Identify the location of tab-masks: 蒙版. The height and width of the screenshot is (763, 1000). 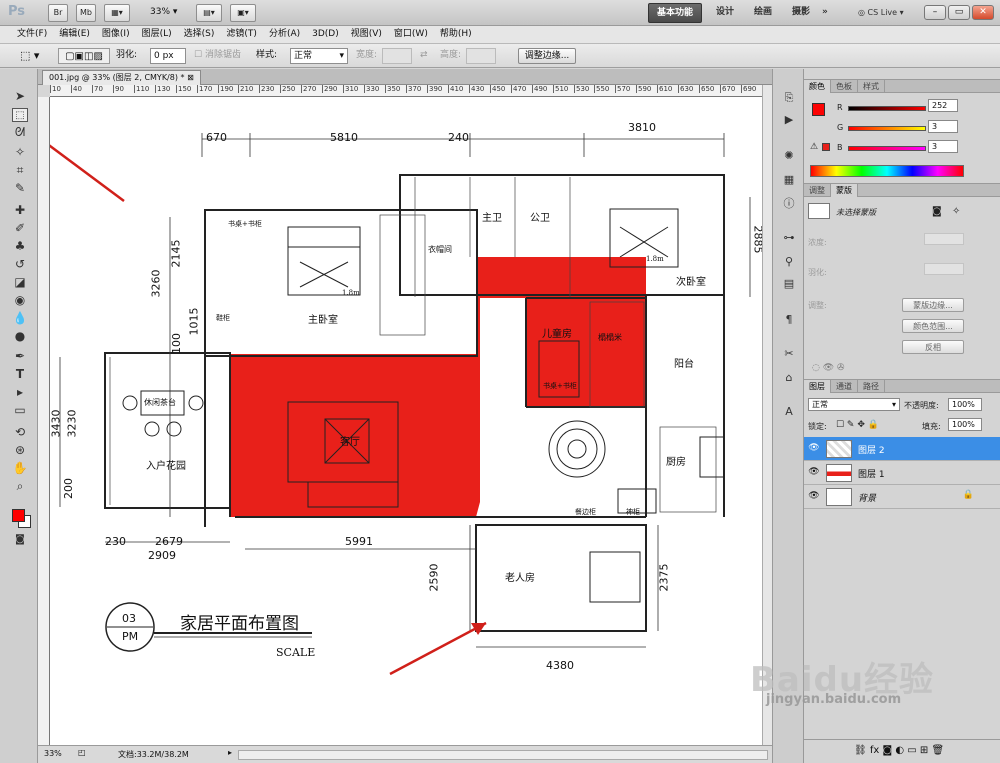
(844, 190).